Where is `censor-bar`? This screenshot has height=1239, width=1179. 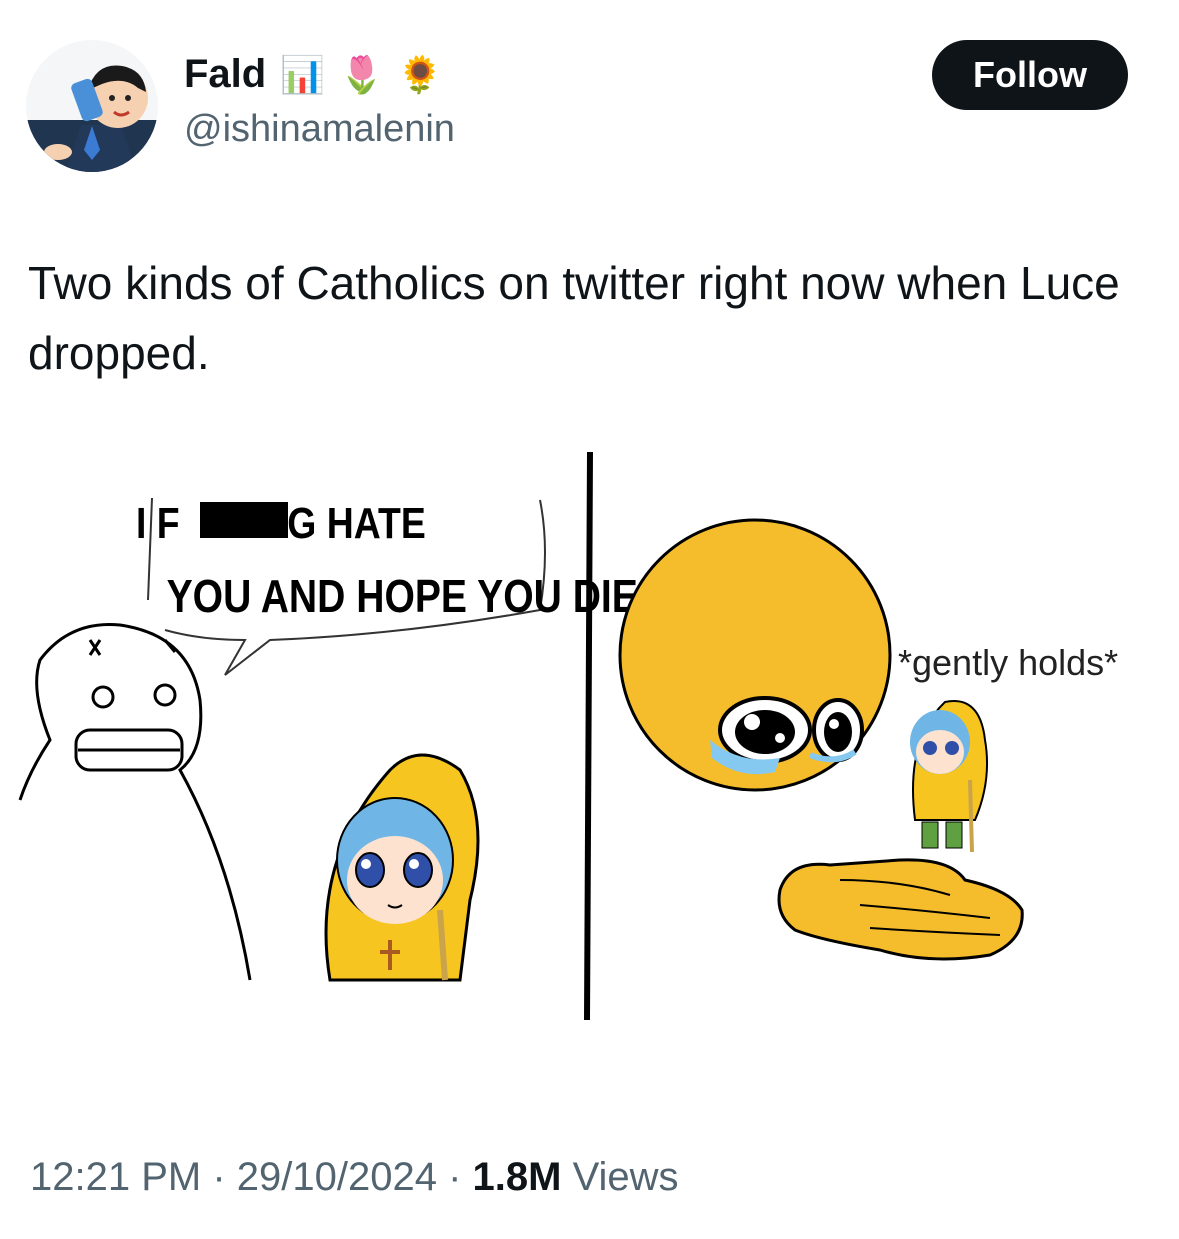
censor-bar is located at coordinates (244, 520).